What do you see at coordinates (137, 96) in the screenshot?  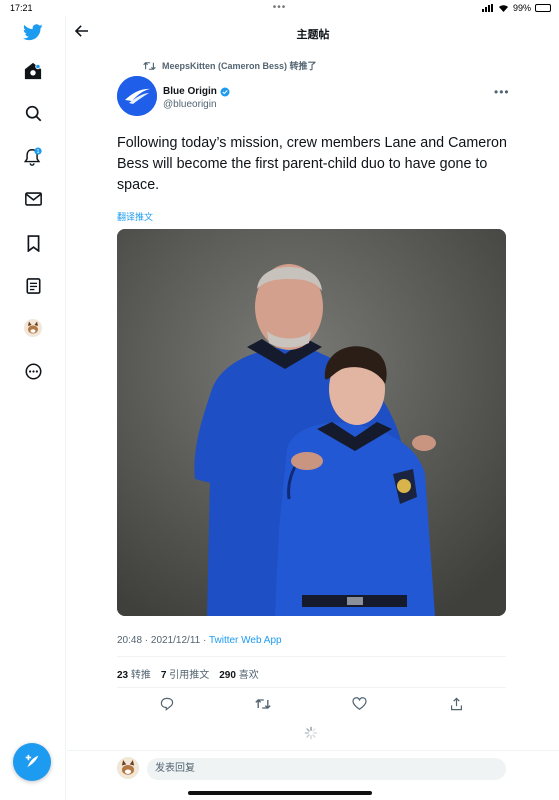 I see `author-avatar` at bounding box center [137, 96].